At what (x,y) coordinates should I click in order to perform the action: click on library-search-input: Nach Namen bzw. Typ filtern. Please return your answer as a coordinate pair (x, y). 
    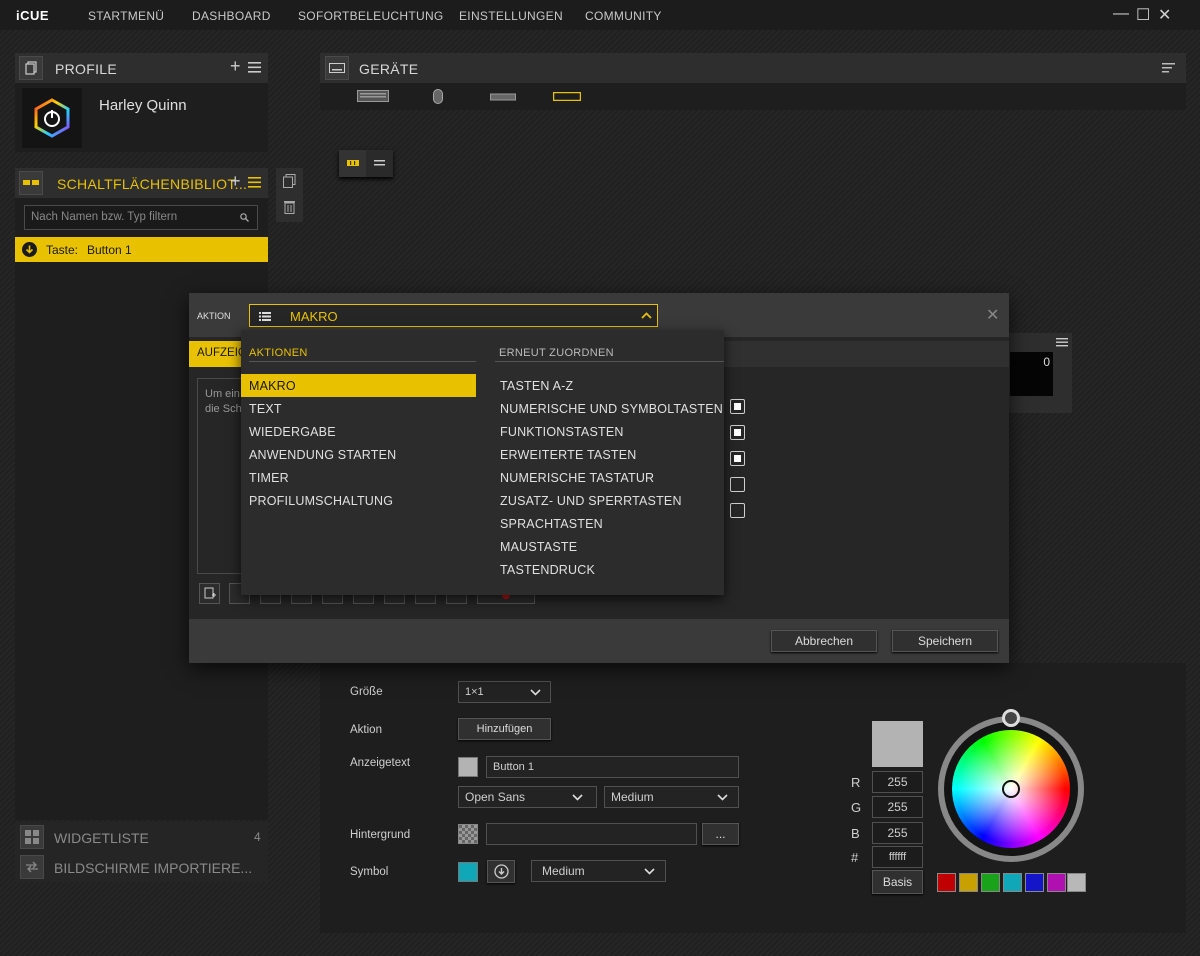
    Looking at the image, I should click on (141, 217).